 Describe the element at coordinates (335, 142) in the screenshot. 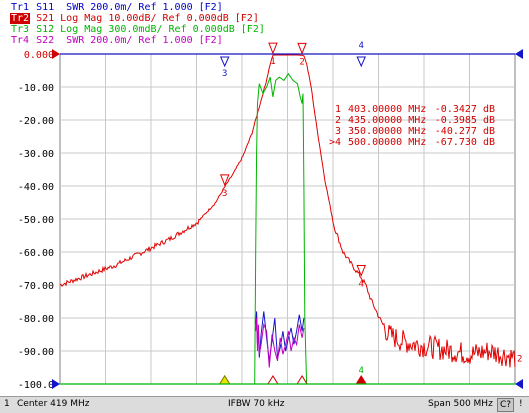

I see `marker-number: >4` at that location.